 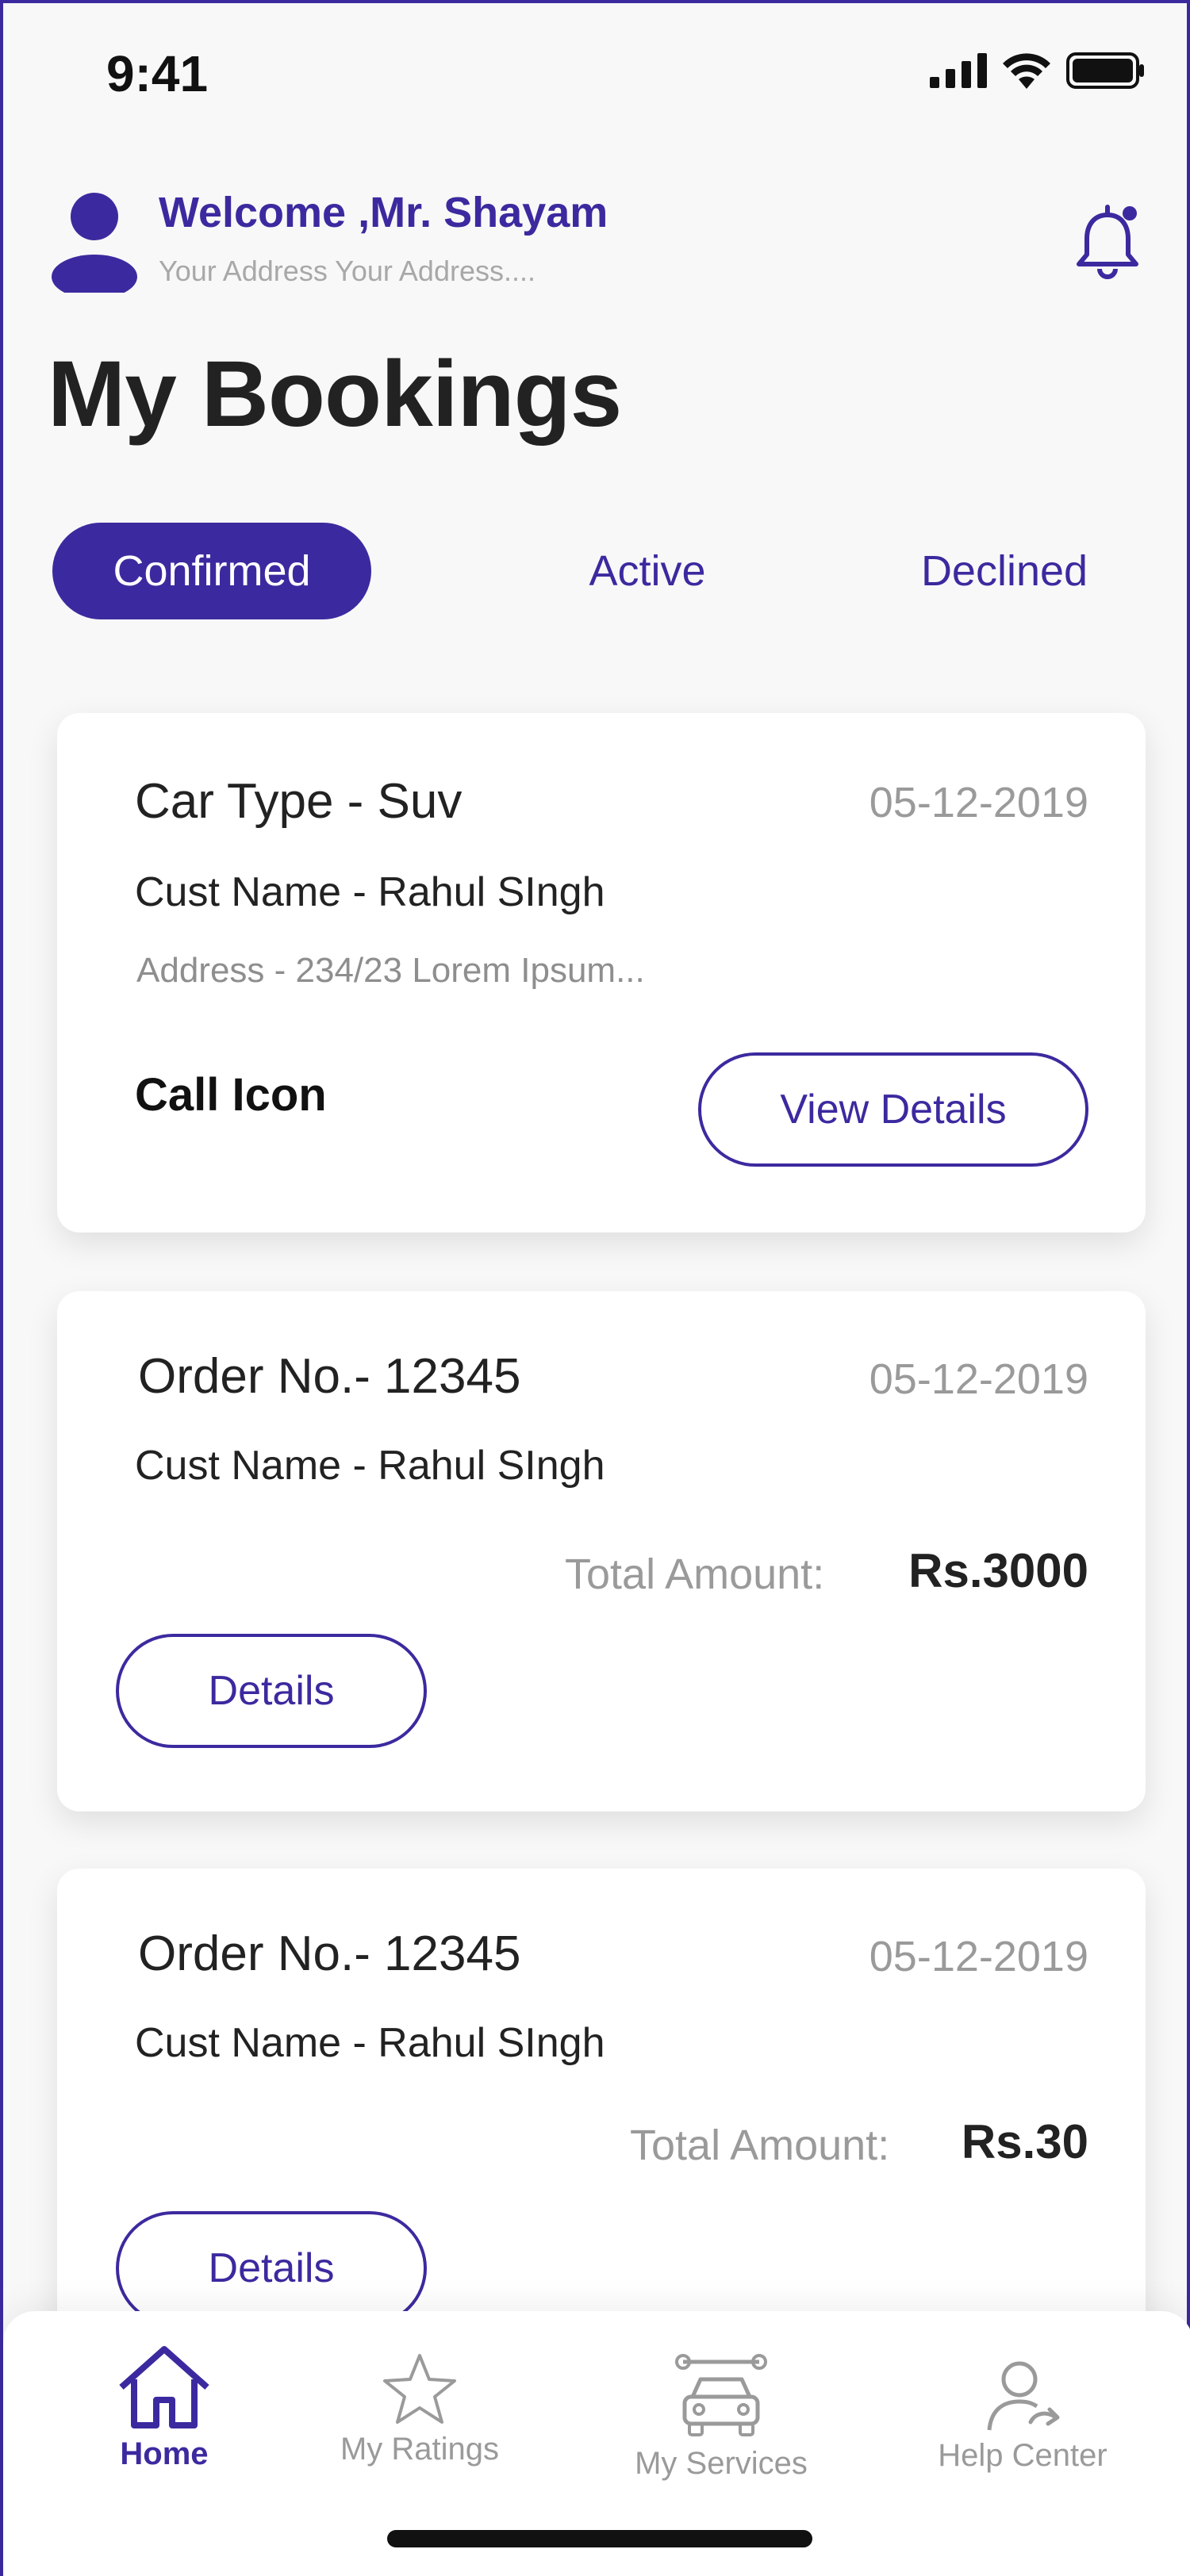 What do you see at coordinates (599, 2538) in the screenshot?
I see `home-indicator` at bounding box center [599, 2538].